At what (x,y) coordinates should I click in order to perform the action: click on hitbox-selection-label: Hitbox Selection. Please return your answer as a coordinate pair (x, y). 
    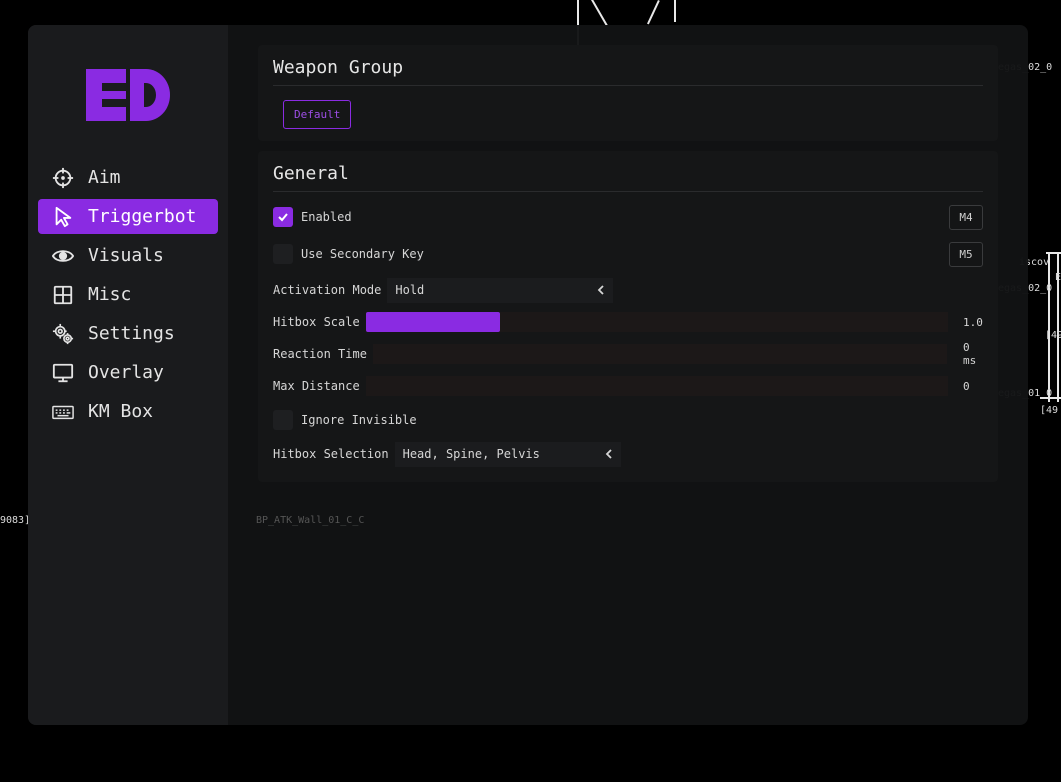
    Looking at the image, I should click on (331, 454).